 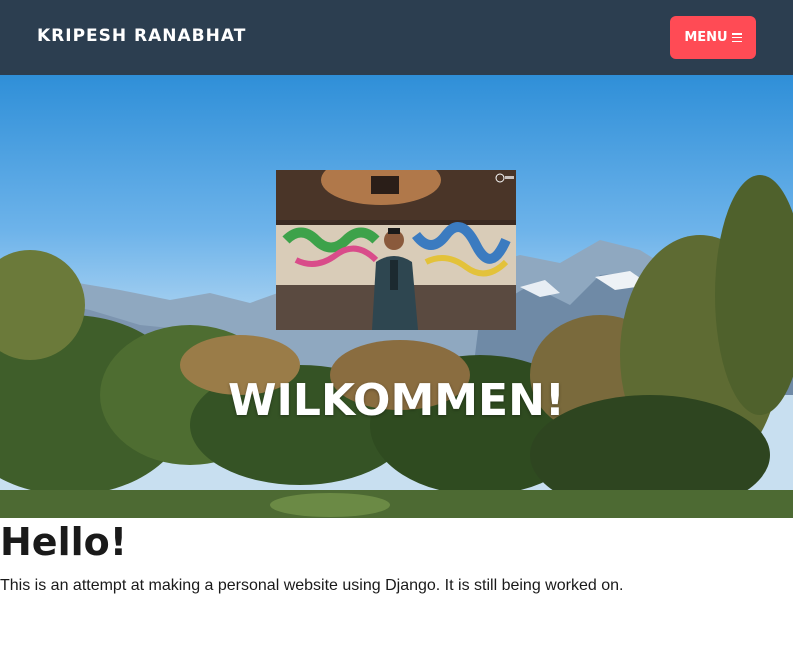 What do you see at coordinates (64, 542) in the screenshot?
I see `content-title: Hello!` at bounding box center [64, 542].